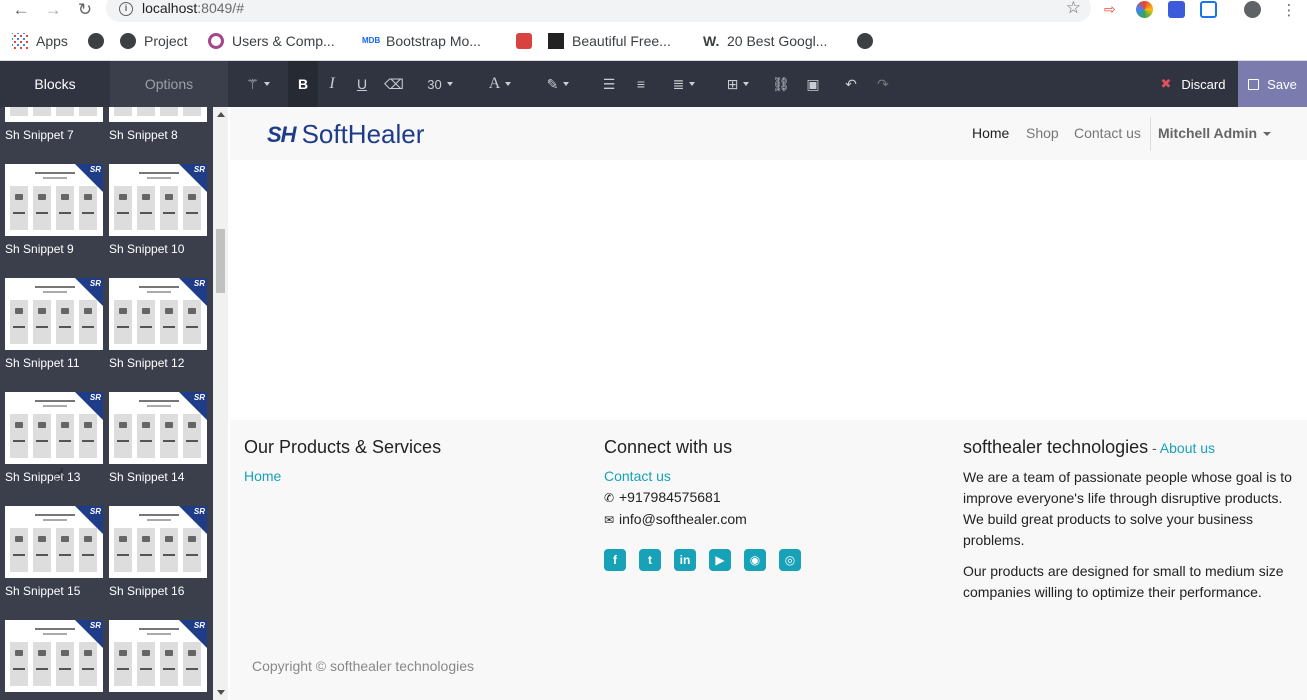  I want to click on nav-home: Home, so click(990, 133).